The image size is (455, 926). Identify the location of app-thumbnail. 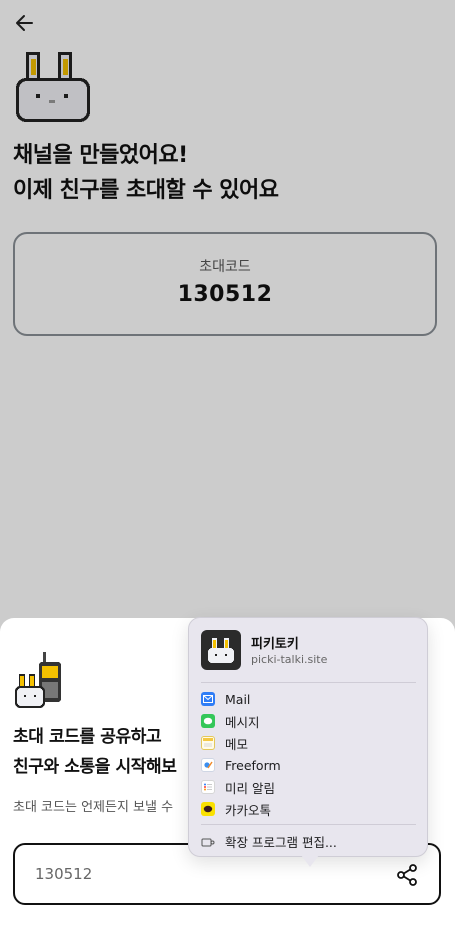
(221, 650).